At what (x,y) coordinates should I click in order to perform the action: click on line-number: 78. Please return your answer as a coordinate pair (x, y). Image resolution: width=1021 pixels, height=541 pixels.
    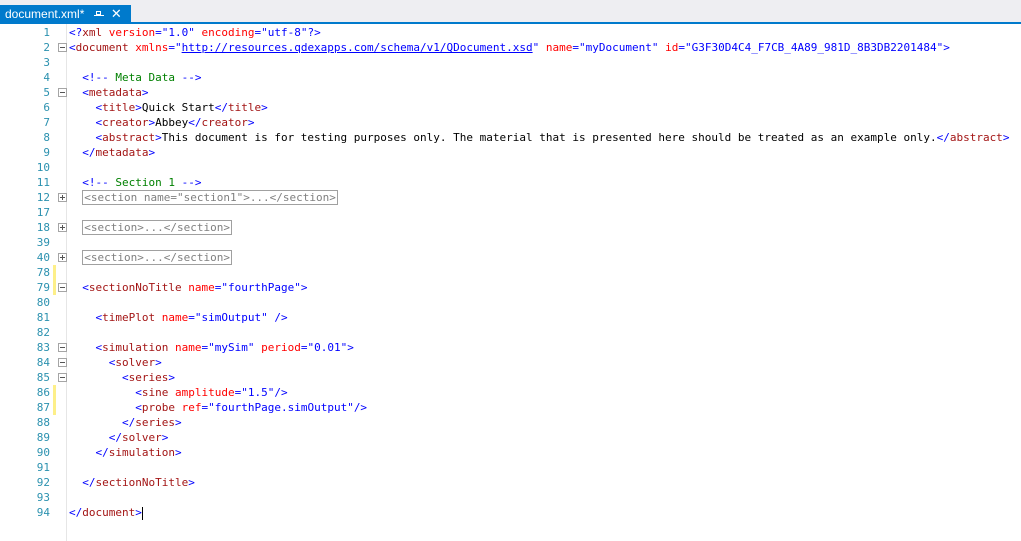
    Looking at the image, I should click on (43, 272).